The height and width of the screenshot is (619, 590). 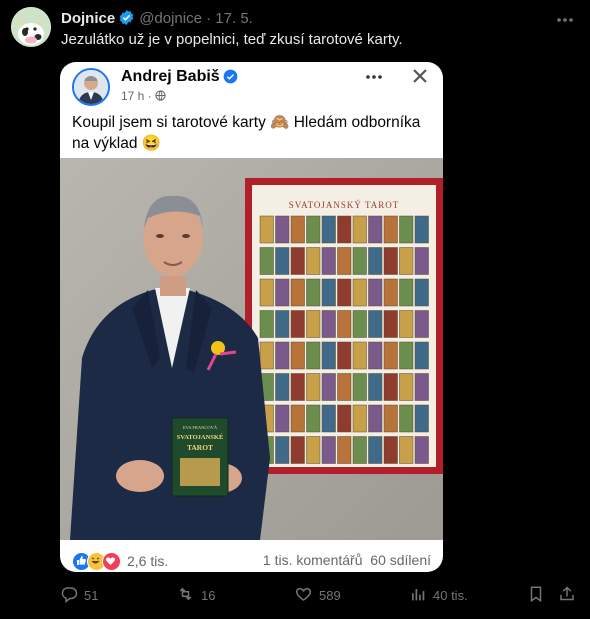 I want to click on views-button: 40 tis., so click(x=439, y=595).